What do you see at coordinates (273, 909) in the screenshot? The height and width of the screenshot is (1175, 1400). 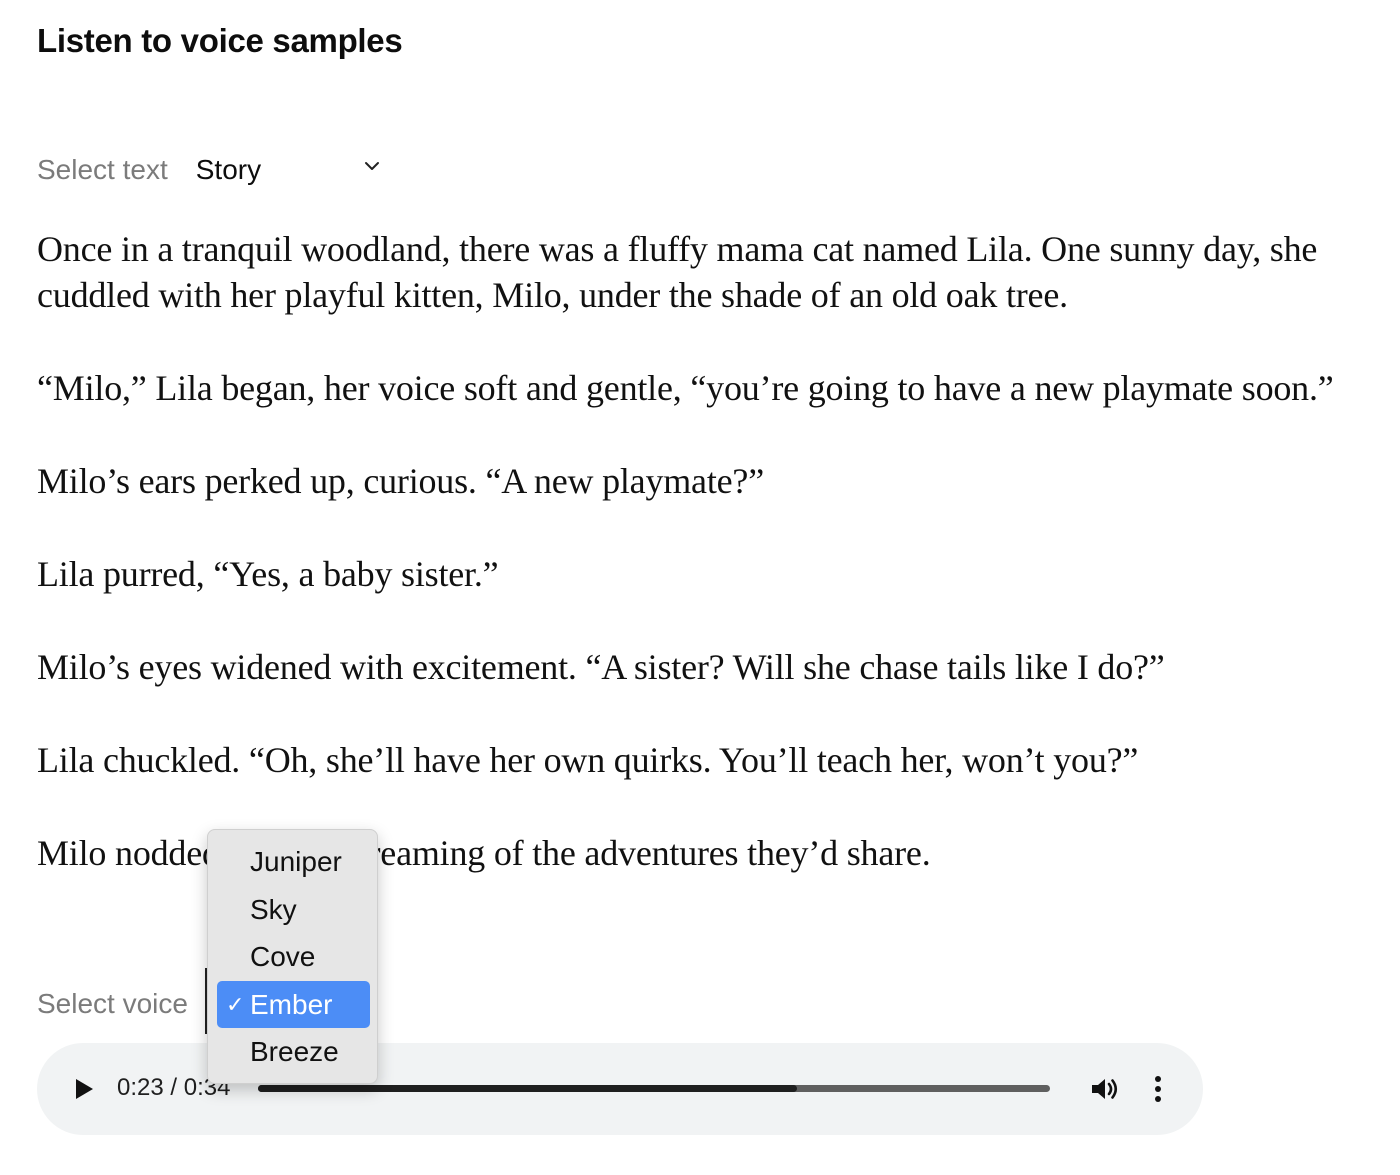 I see `voice-option-label: Sky` at bounding box center [273, 909].